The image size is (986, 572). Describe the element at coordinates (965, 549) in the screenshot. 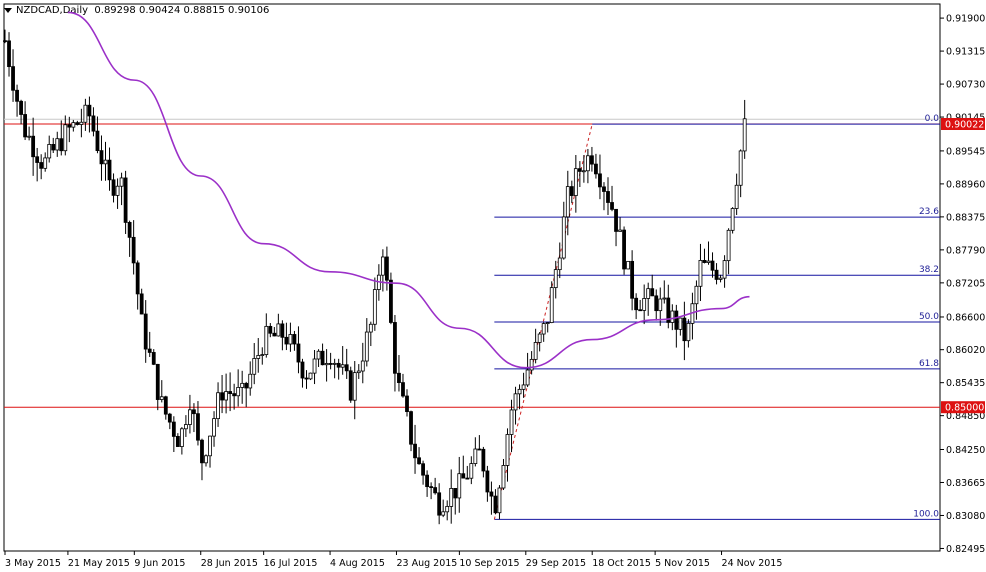

I see `y-tick-label: 0.82495` at that location.